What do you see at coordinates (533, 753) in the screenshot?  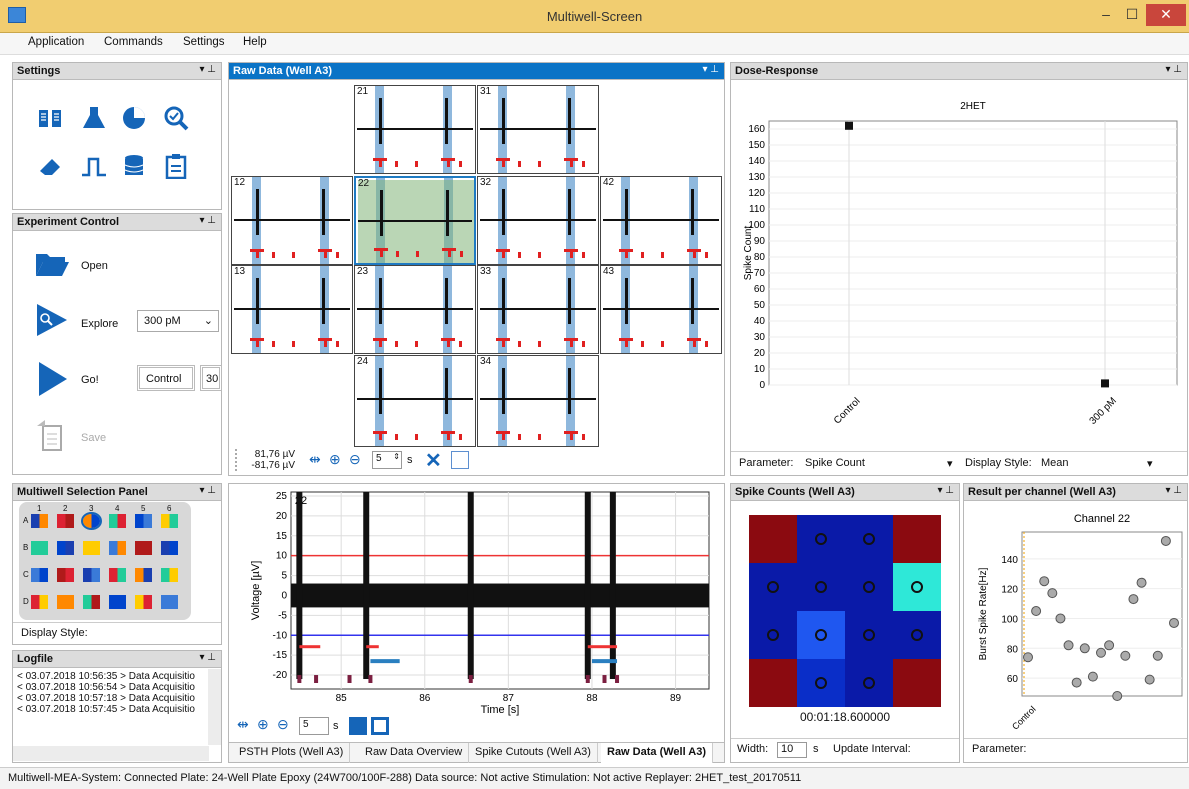 I see `tab-spike-cutouts: Spike Cutouts (Well A3)` at bounding box center [533, 753].